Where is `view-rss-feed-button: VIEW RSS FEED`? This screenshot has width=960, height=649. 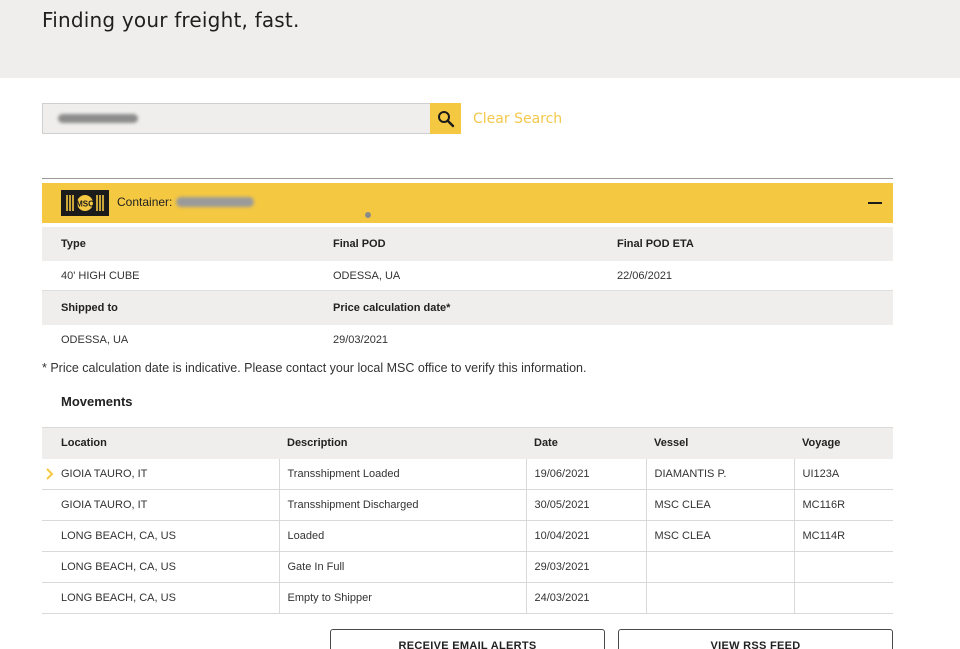 view-rss-feed-button: VIEW RSS FEED is located at coordinates (755, 639).